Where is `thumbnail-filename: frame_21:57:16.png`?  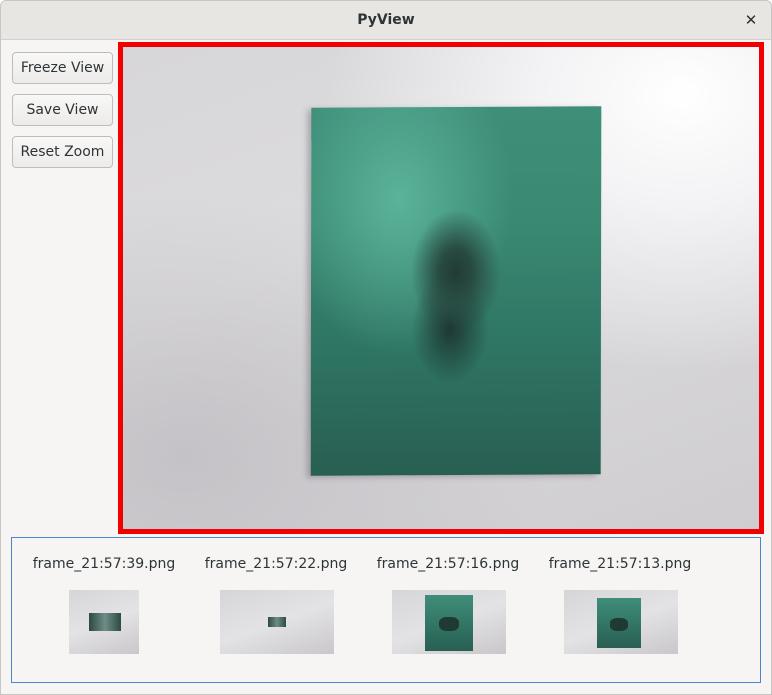
thumbnail-filename: frame_21:57:16.png is located at coordinates (448, 564).